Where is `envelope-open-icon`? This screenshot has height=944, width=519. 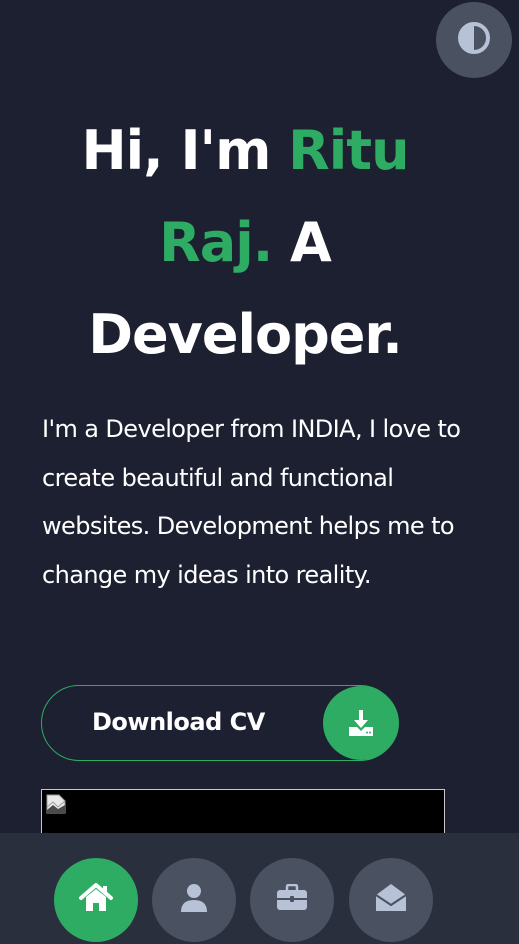
envelope-open-icon is located at coordinates (391, 900).